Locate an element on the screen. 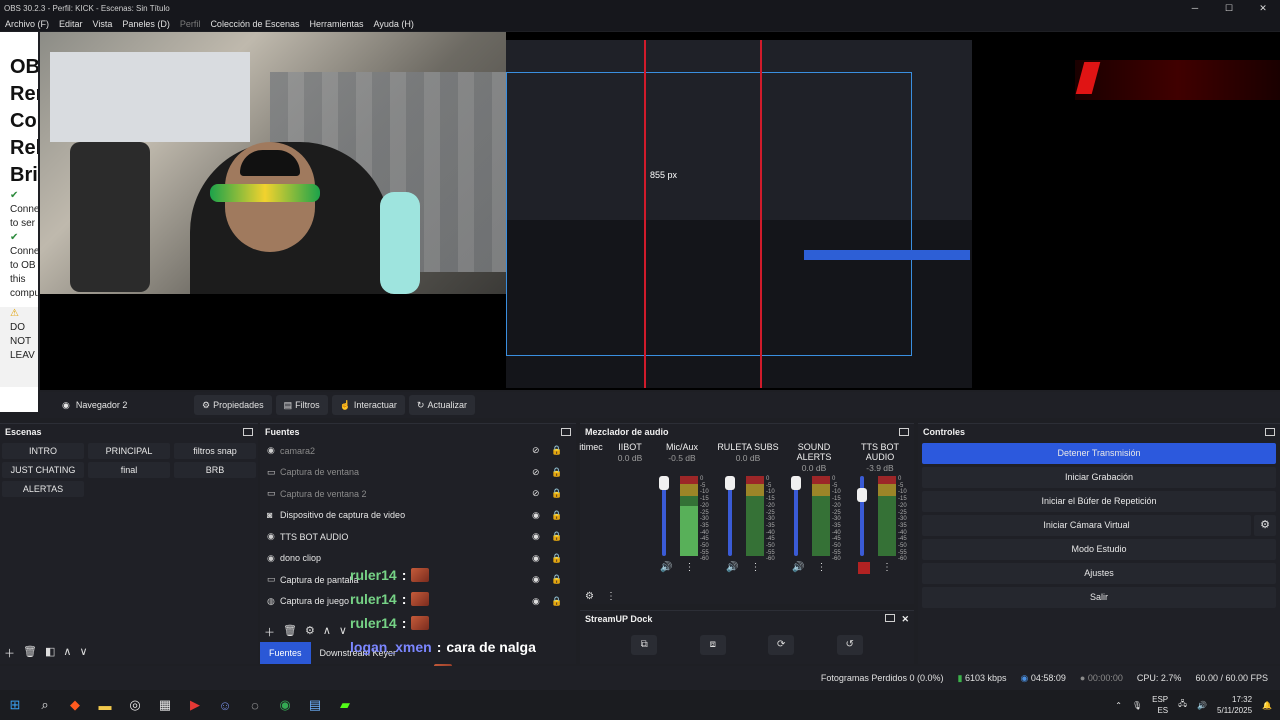  notifications-icon: 🔔 is located at coordinates (1267, 705).